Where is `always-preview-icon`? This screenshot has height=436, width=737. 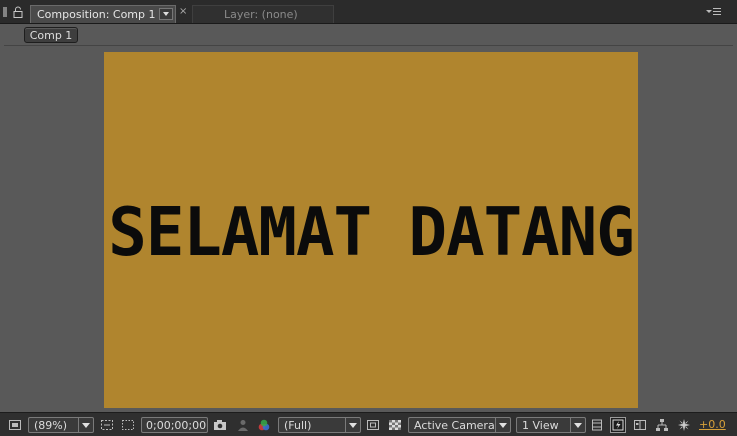
always-preview-icon is located at coordinates (15, 425).